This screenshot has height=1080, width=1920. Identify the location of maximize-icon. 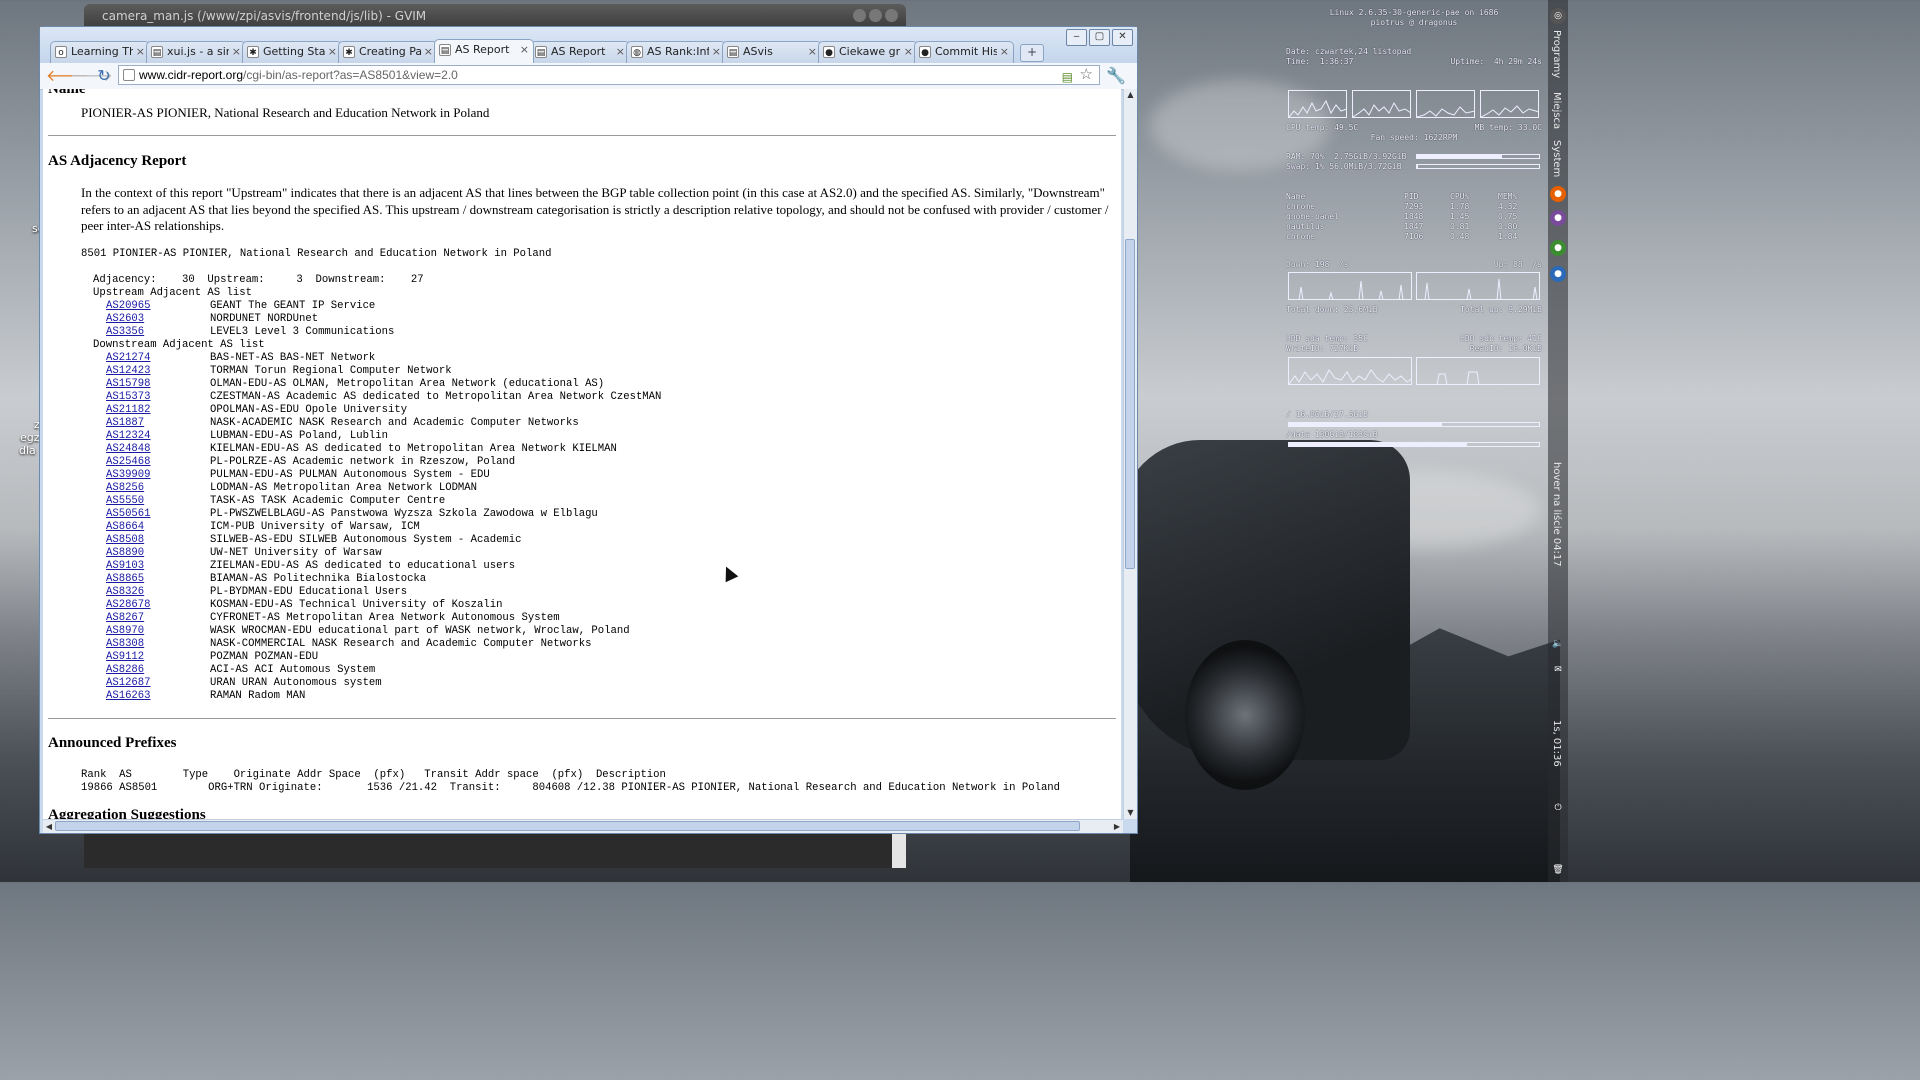
(875, 15).